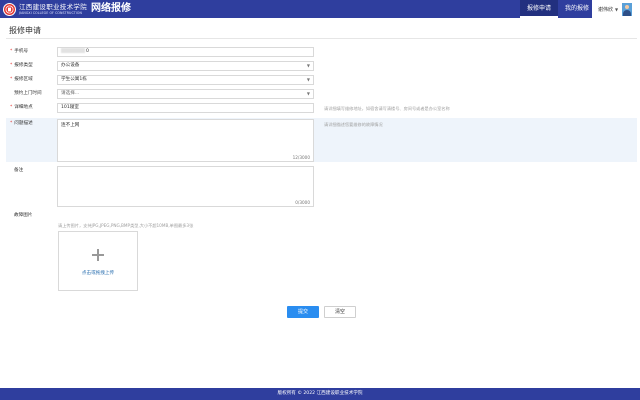 The width and height of the screenshot is (640, 400). What do you see at coordinates (577, 9) in the screenshot?
I see `nav-my-repairs: 我的报修` at bounding box center [577, 9].